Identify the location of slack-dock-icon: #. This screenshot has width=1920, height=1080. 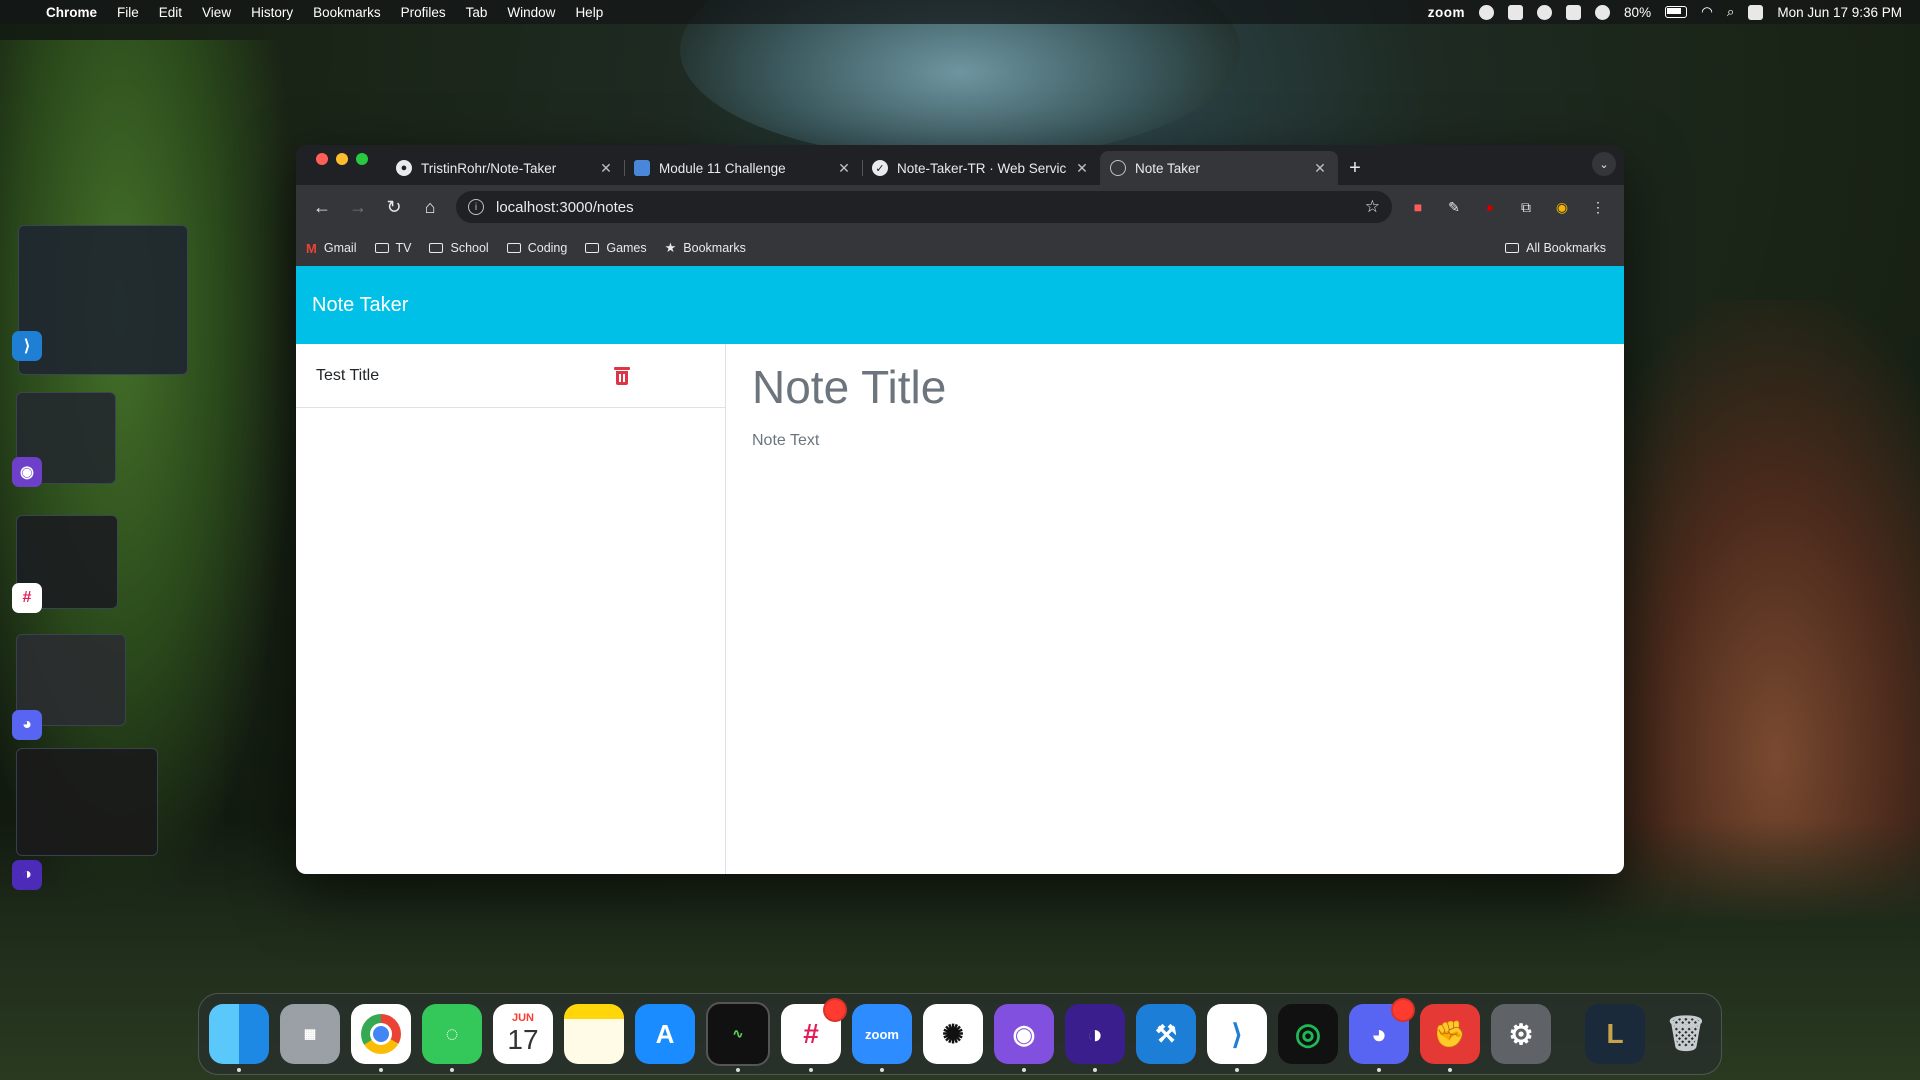
(814, 1035).